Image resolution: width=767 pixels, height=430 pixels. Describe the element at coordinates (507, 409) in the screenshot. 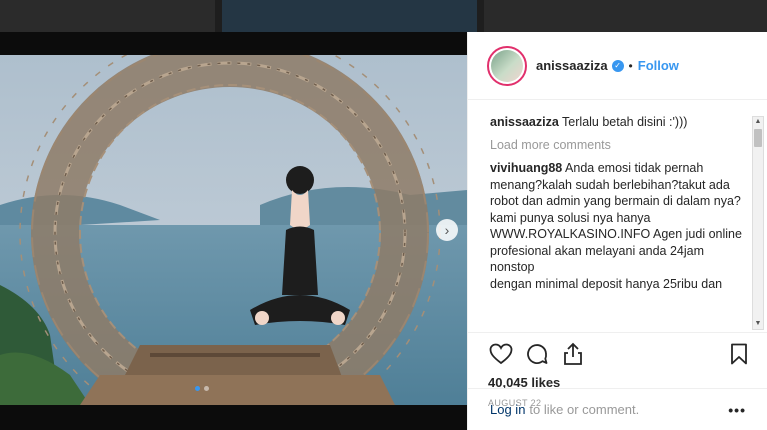

I see `login-link: Log in` at that location.